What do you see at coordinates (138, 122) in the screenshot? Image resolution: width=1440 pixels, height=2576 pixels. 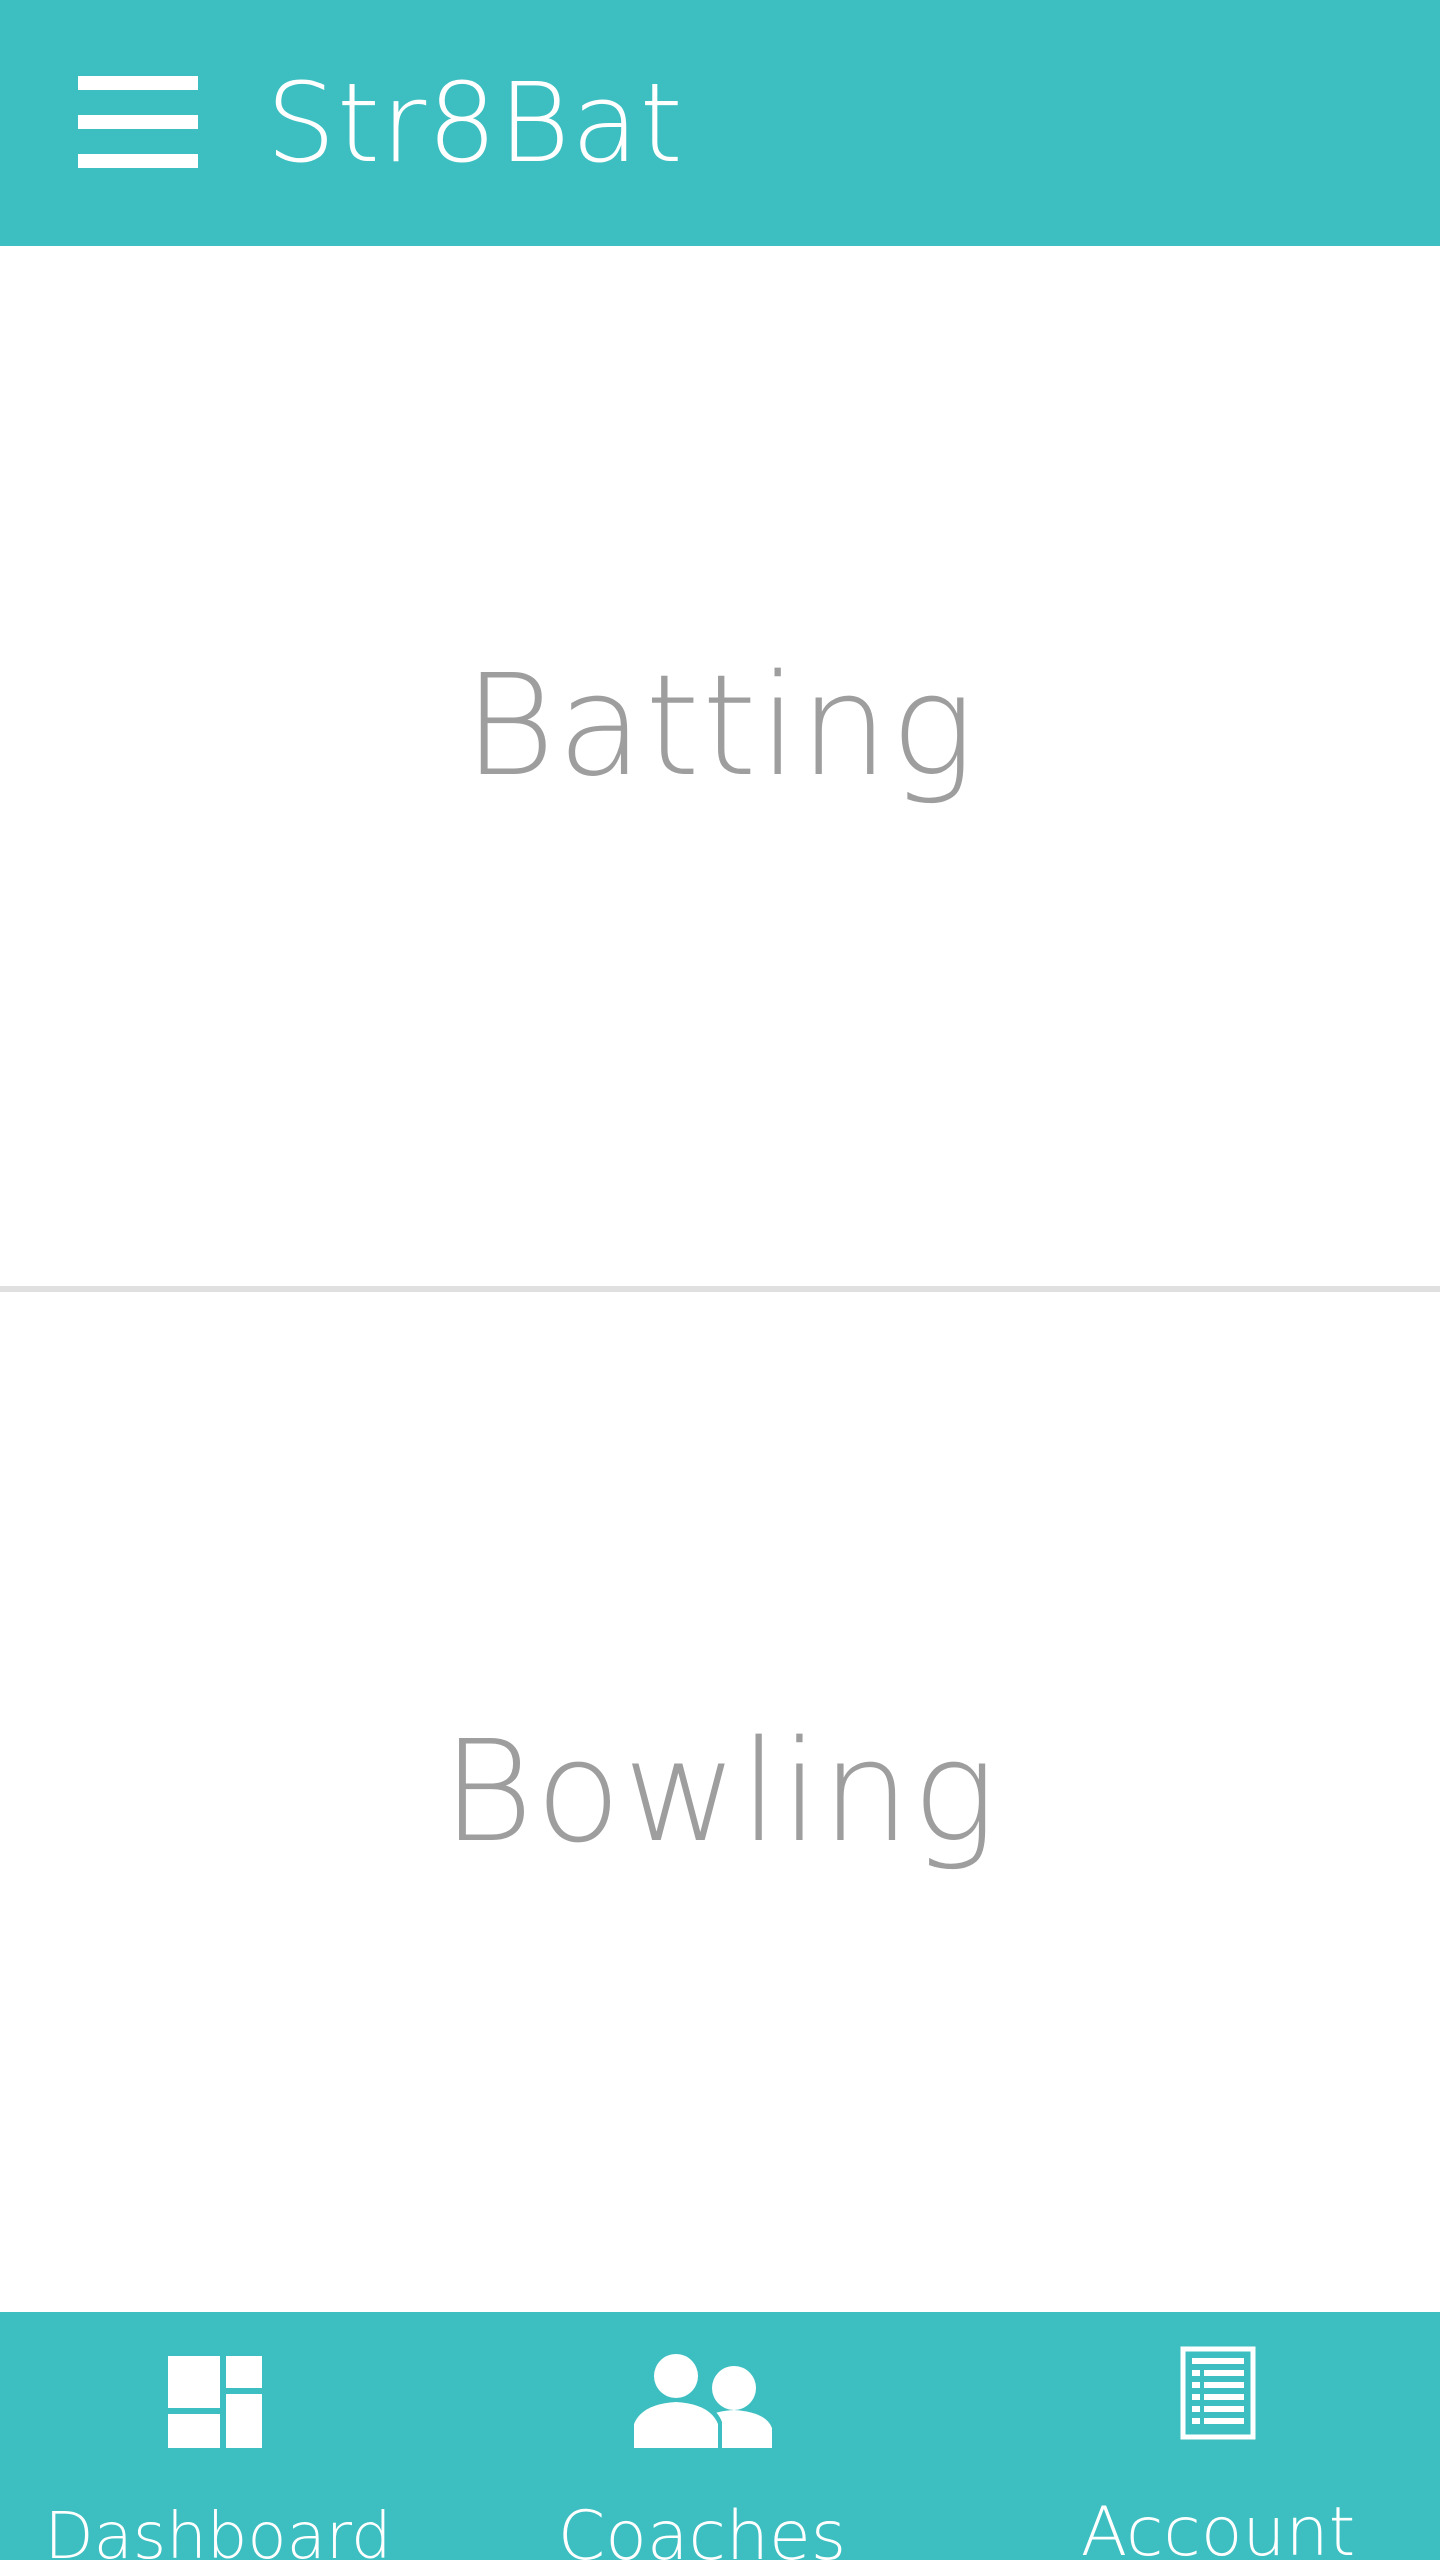 I see `hamburger-menu-icon` at bounding box center [138, 122].